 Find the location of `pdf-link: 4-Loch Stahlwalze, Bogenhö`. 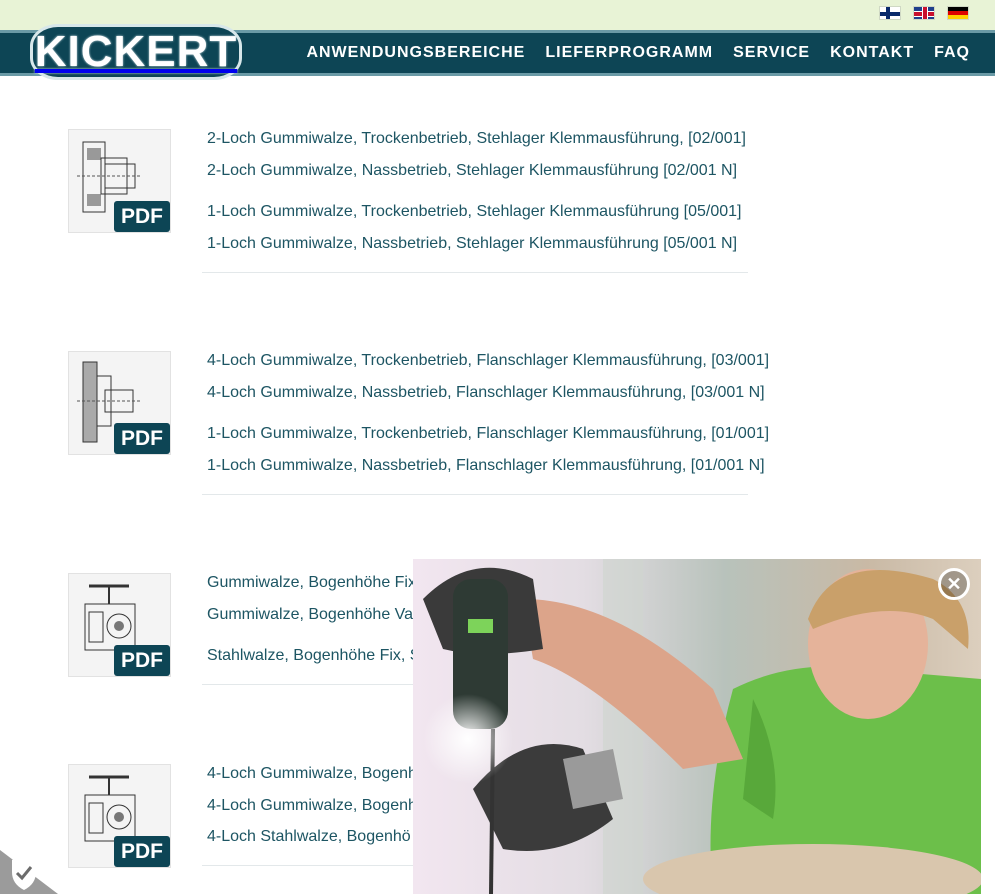

pdf-link: 4-Loch Stahlwalze, Bogenhö is located at coordinates (309, 837).